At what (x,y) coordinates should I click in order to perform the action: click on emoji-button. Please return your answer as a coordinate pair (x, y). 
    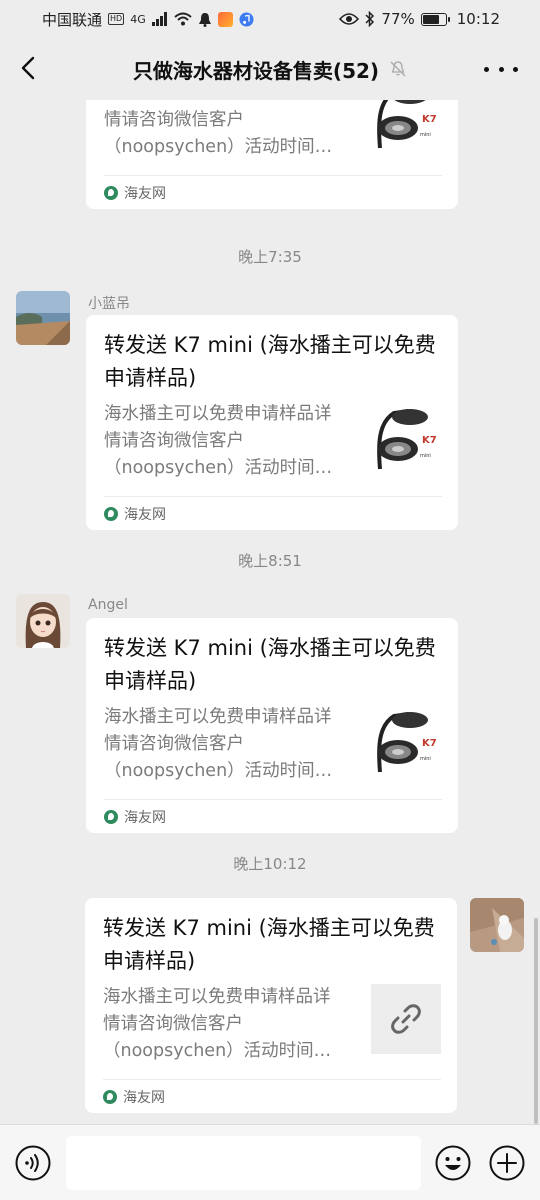
    Looking at the image, I should click on (453, 1163).